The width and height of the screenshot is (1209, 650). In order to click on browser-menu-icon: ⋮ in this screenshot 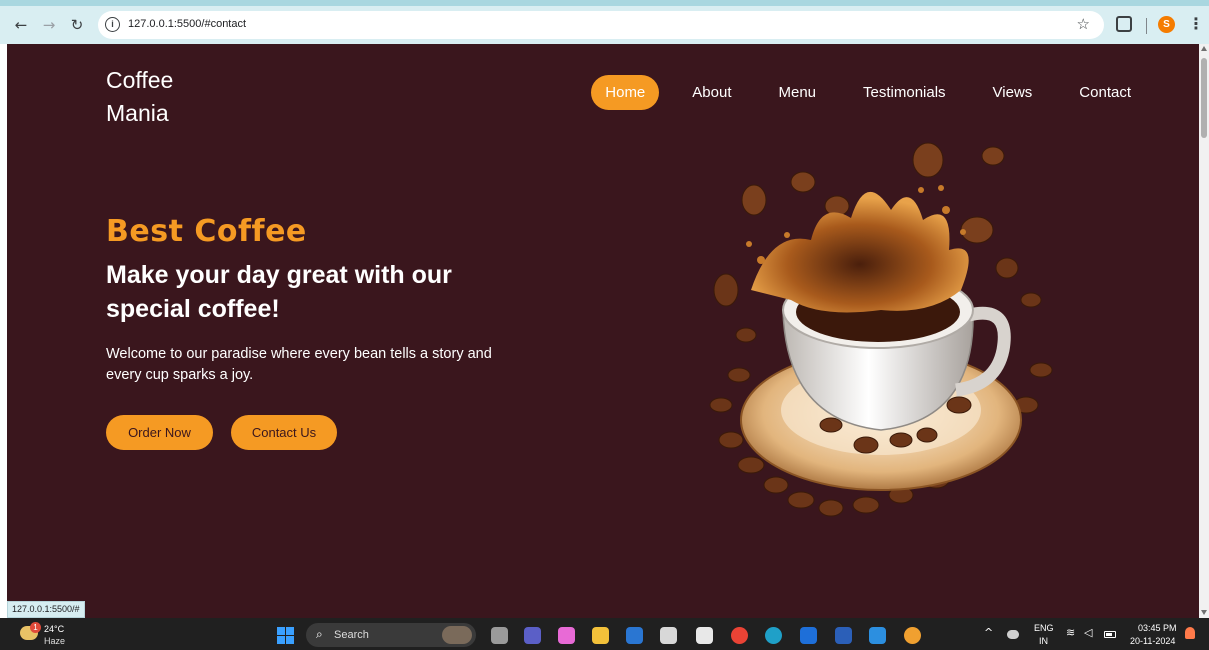, I will do `click(1196, 23)`.